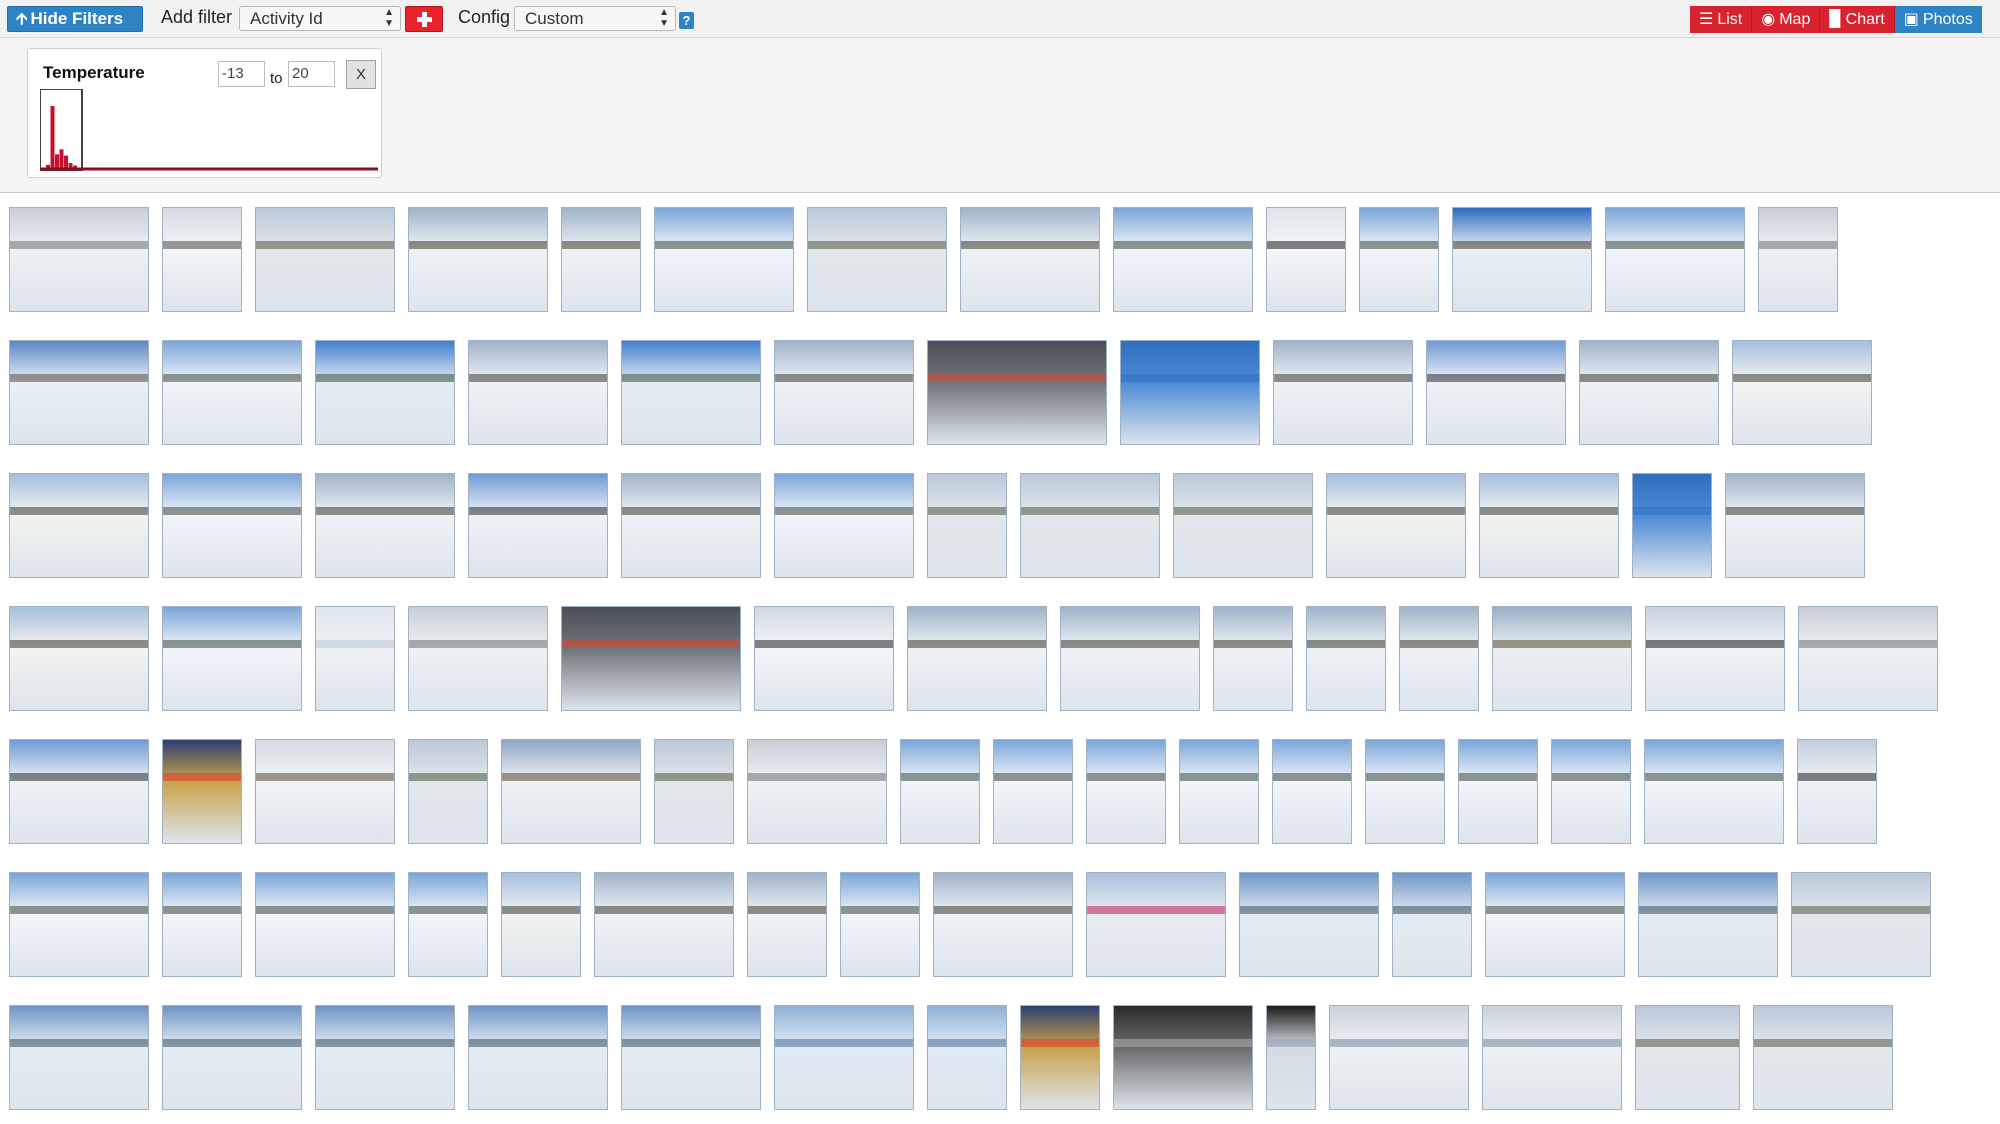 Image resolution: width=2000 pixels, height=1124 pixels. What do you see at coordinates (311, 74) in the screenshot?
I see `max-temperature-input: 20` at bounding box center [311, 74].